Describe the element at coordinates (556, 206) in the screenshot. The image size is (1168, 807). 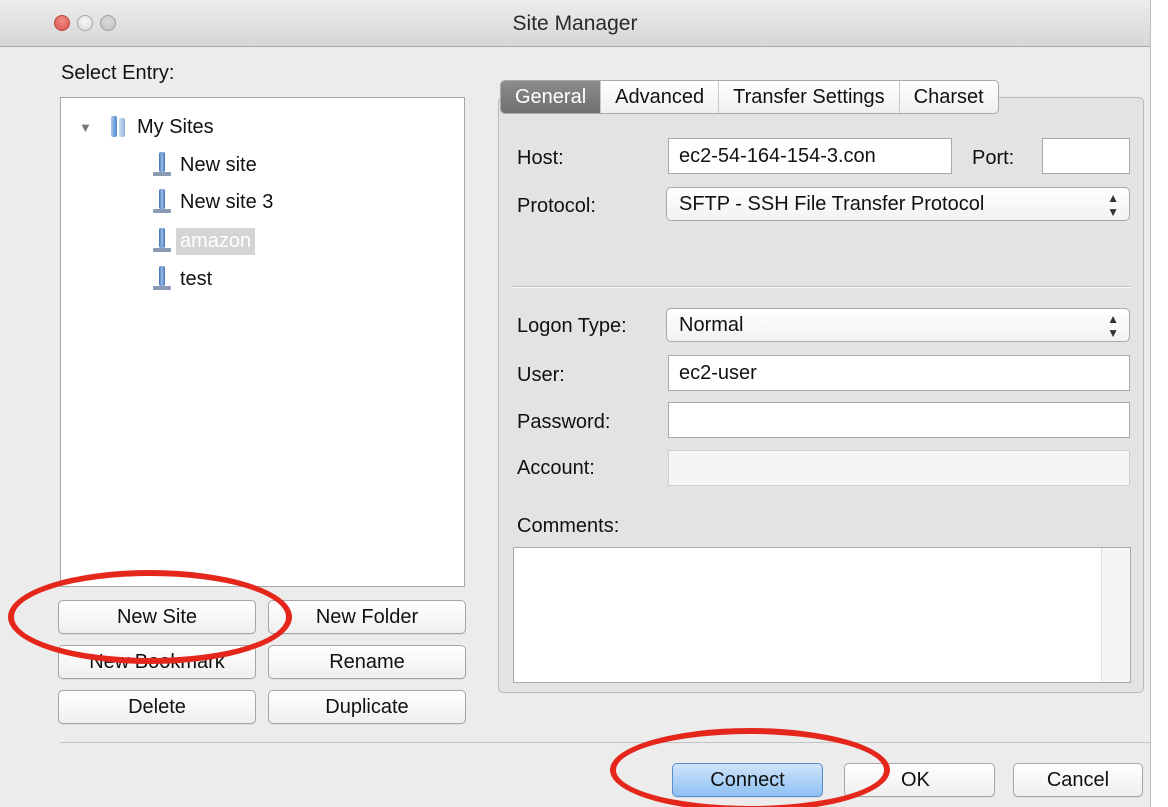
I see `protocol-label: Protocol:` at that location.